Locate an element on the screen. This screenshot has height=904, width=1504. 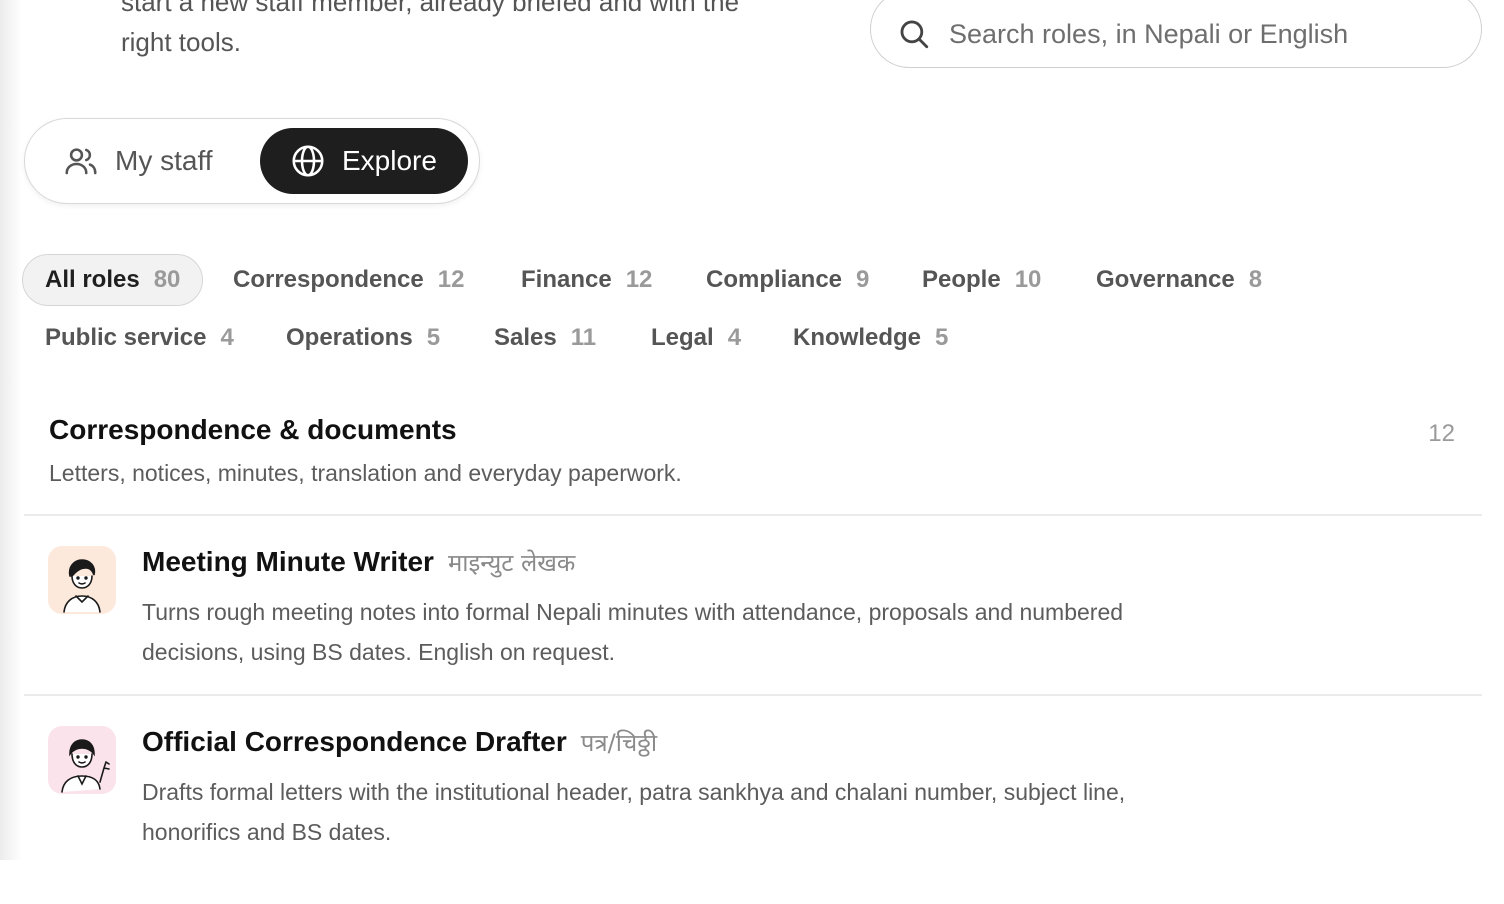
users-icon is located at coordinates (81, 161).